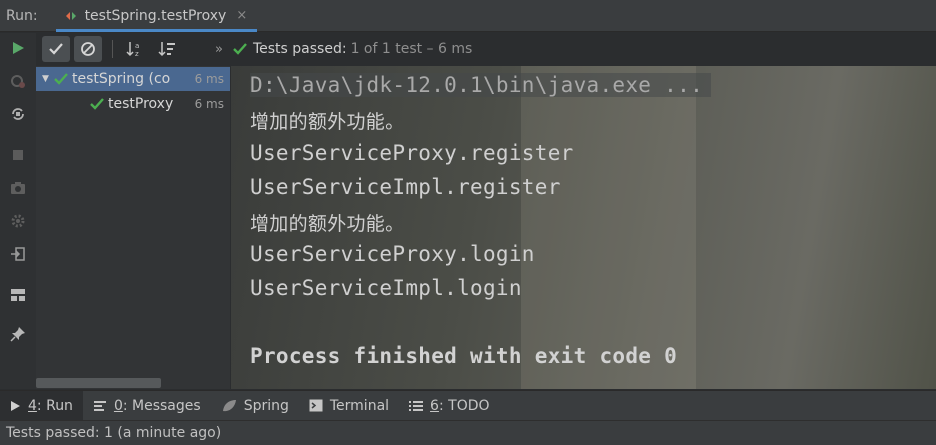 This screenshot has height=445, width=936. I want to click on more-actions-chevron: », so click(219, 49).